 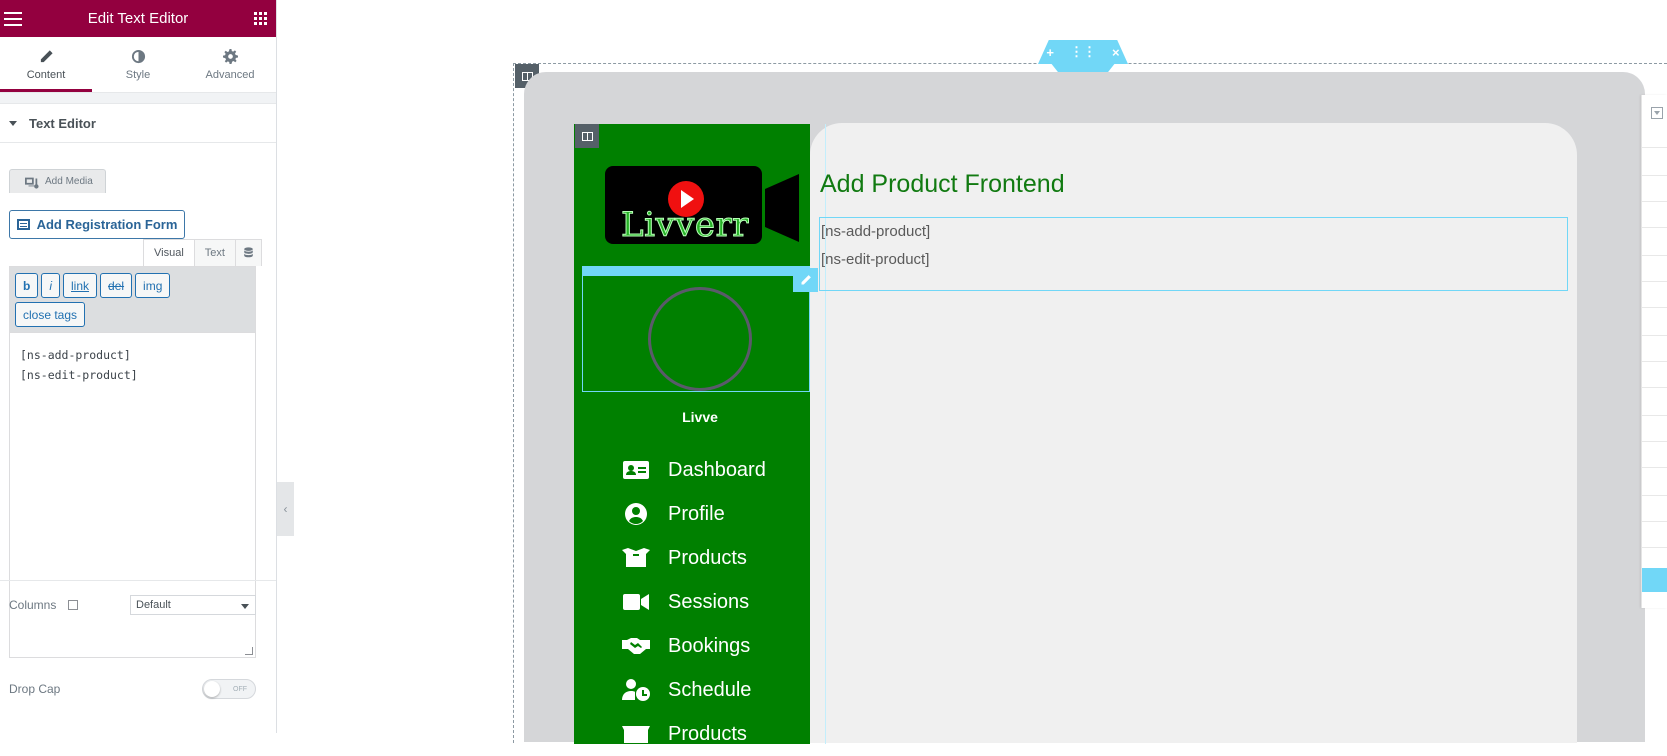 What do you see at coordinates (153, 285) in the screenshot?
I see `qt-img-button: img` at bounding box center [153, 285].